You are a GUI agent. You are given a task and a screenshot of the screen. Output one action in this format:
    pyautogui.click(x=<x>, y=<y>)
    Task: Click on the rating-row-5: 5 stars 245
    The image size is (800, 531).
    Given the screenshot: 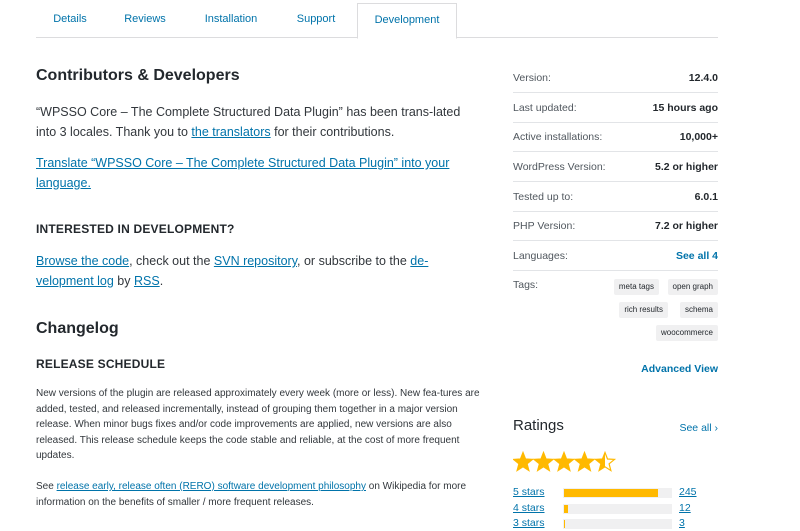 What is the action you would take?
    pyautogui.click(x=615, y=493)
    